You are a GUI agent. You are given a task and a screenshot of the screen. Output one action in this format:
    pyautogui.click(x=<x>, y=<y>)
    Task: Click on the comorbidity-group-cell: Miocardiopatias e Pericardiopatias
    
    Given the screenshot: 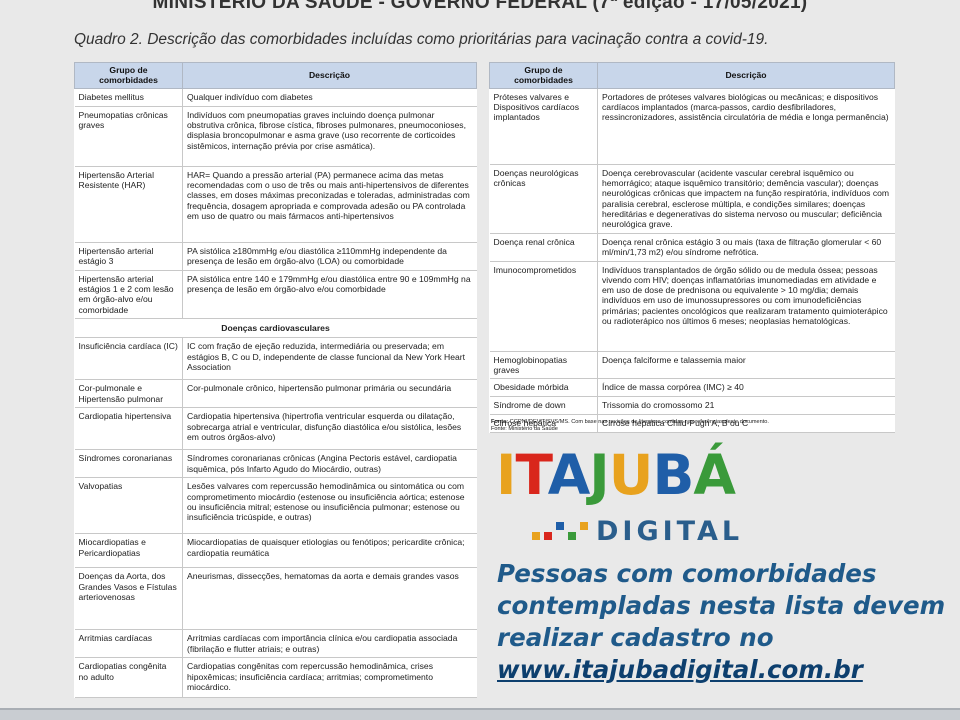 What is the action you would take?
    pyautogui.click(x=128, y=551)
    